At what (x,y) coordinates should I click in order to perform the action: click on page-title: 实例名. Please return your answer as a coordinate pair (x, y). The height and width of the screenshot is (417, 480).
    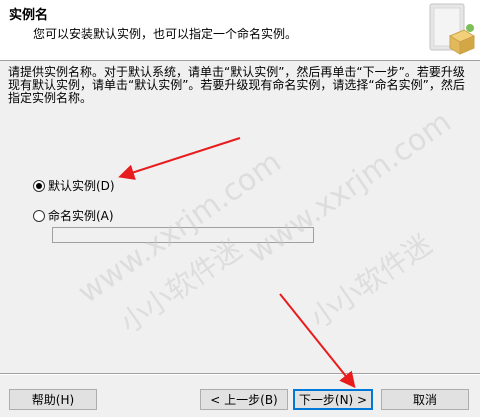
    Looking at the image, I should click on (29, 15).